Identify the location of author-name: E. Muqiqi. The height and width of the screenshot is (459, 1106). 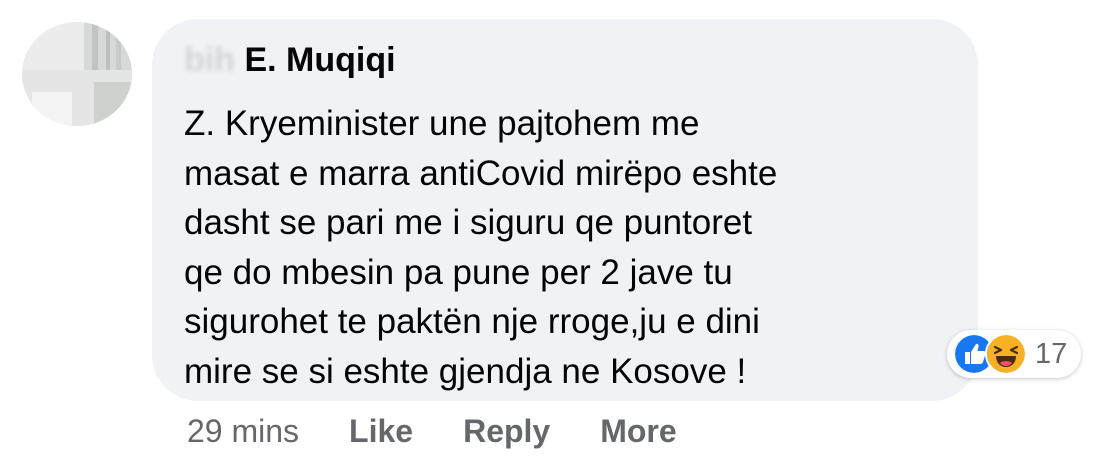
(320, 60).